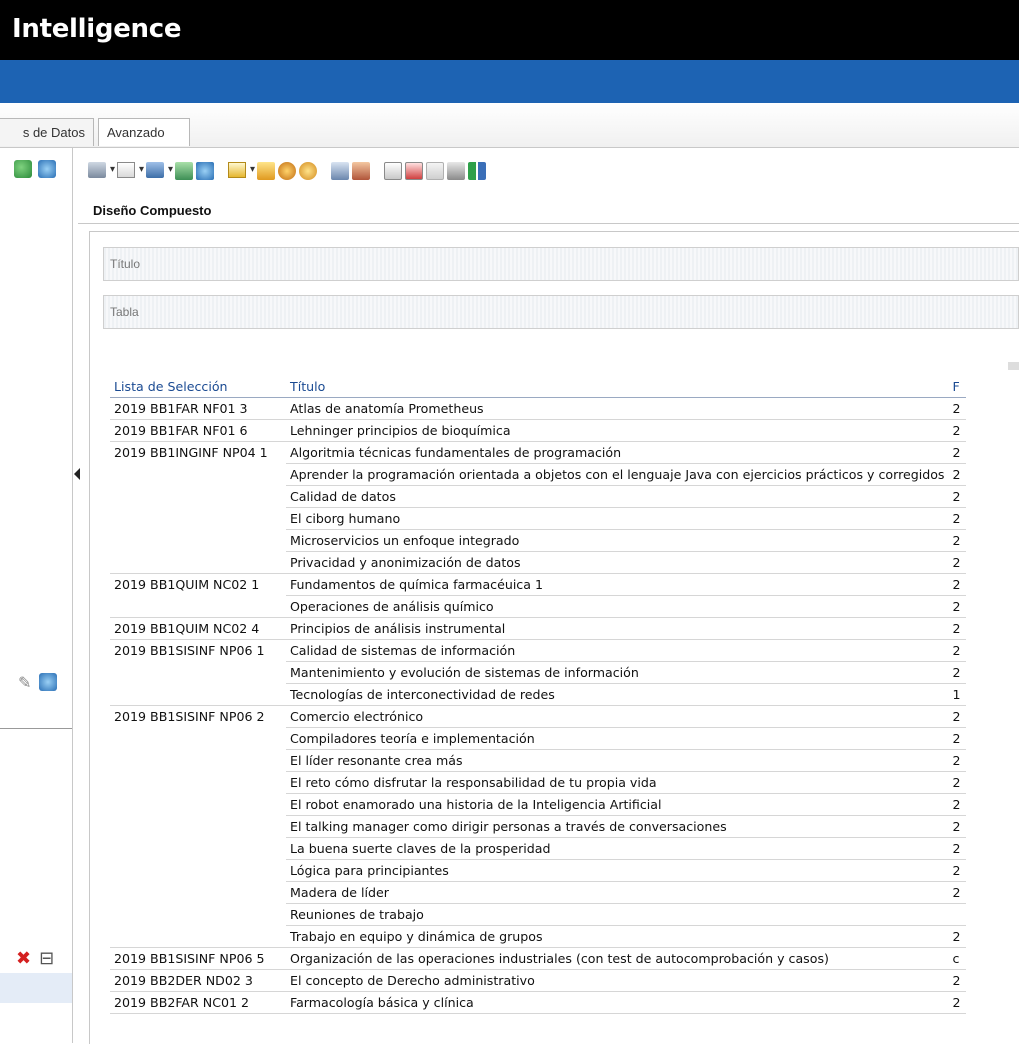 The image size is (1019, 1044). What do you see at coordinates (548, 223) in the screenshot?
I see `panel-title-divider` at bounding box center [548, 223].